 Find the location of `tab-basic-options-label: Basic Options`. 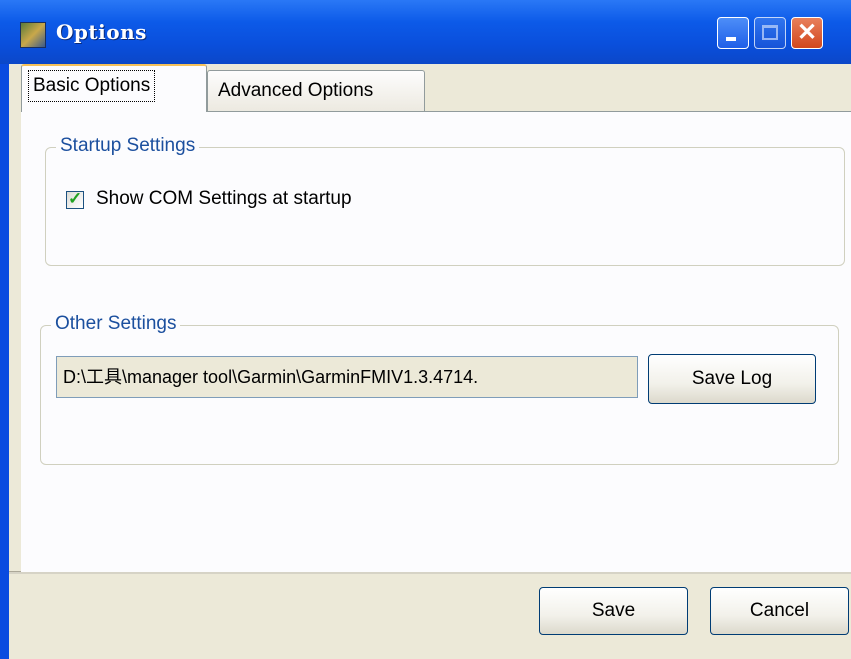

tab-basic-options-label: Basic Options is located at coordinates (92, 86).